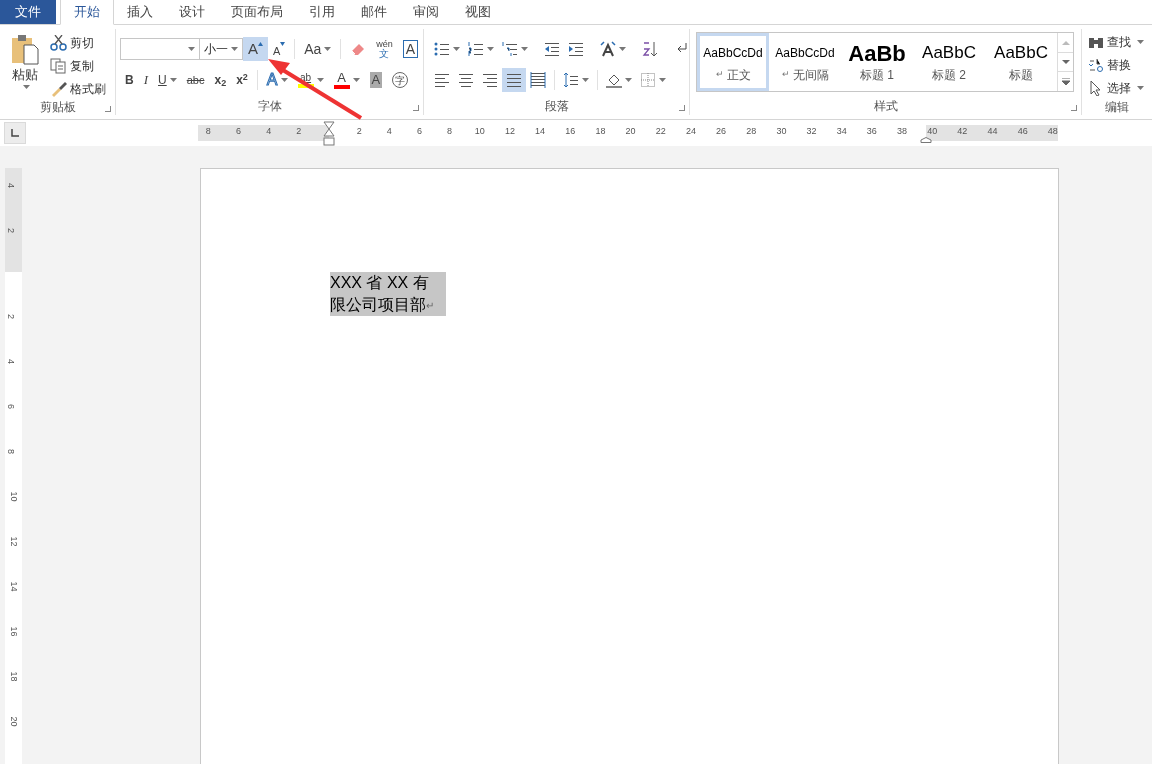 The height and width of the screenshot is (764, 1152). What do you see at coordinates (374, 12) in the screenshot?
I see `ribbon-tab: 邮件` at bounding box center [374, 12].